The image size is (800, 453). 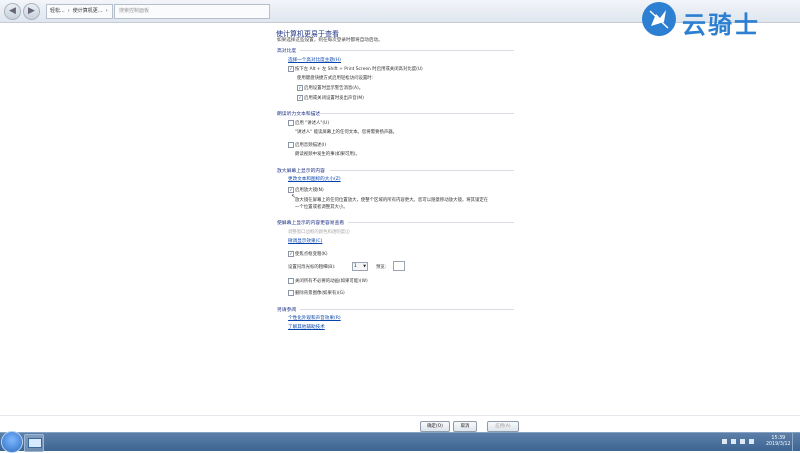 I want to click on narrator-description: "讲述人" 能读屏幕上的任何文本。您将需要扬声器。, so click(x=346, y=132).